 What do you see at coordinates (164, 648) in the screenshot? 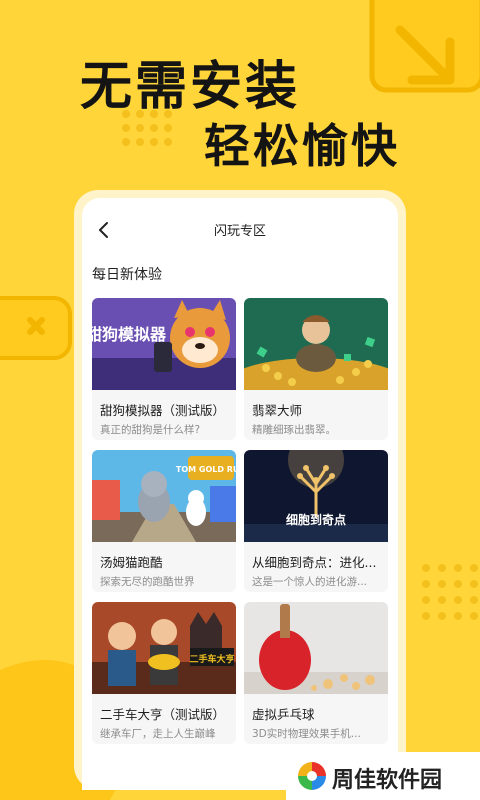
I see `game-thumbnail: 二手车大亨` at bounding box center [164, 648].